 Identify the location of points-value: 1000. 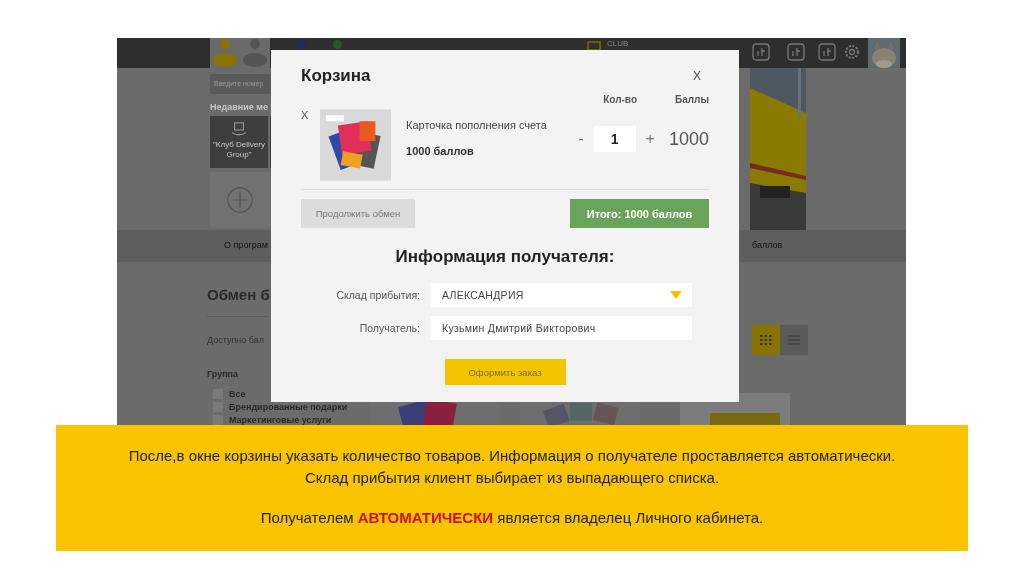
(688, 139).